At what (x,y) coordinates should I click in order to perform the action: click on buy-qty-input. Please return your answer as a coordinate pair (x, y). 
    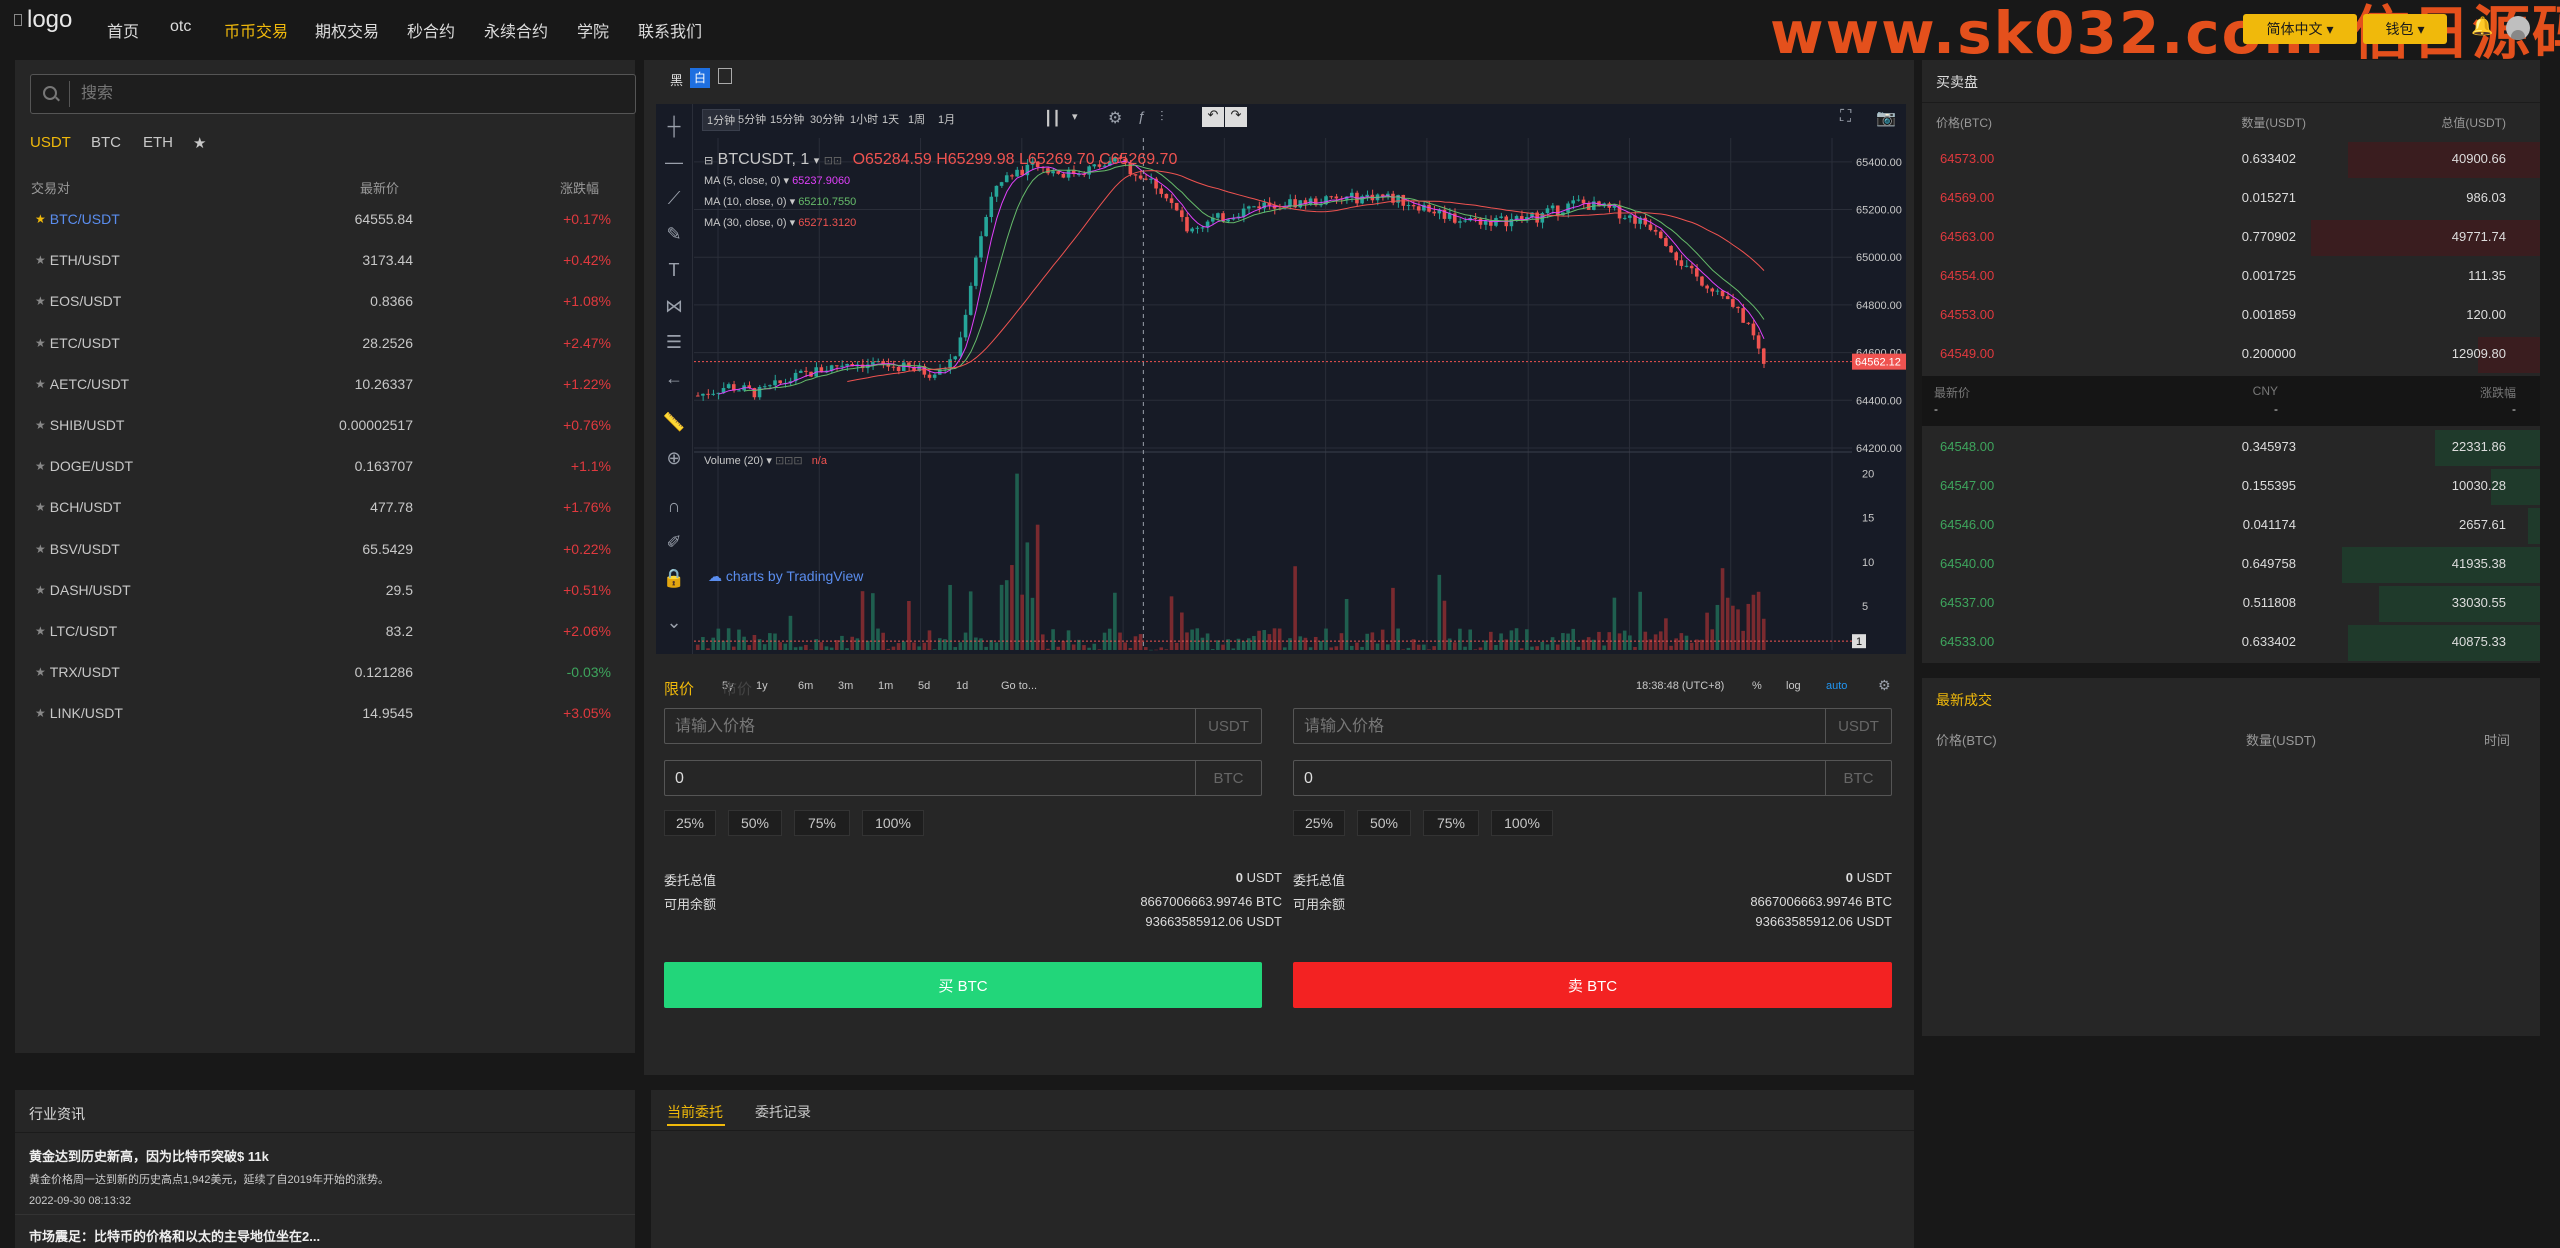
    Looking at the image, I should click on (925, 779).